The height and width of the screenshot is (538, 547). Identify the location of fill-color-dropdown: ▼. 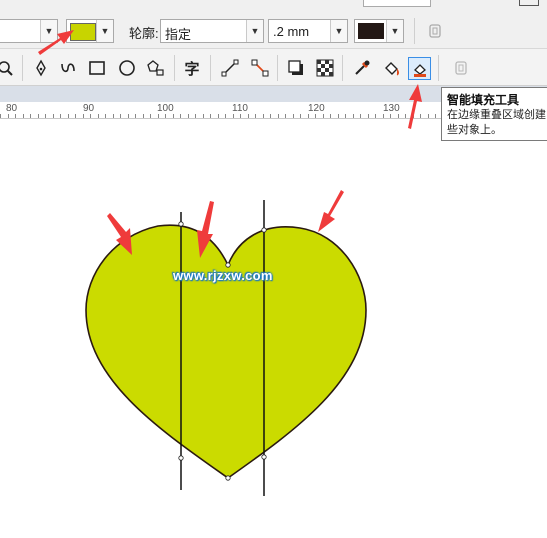
(104, 31).